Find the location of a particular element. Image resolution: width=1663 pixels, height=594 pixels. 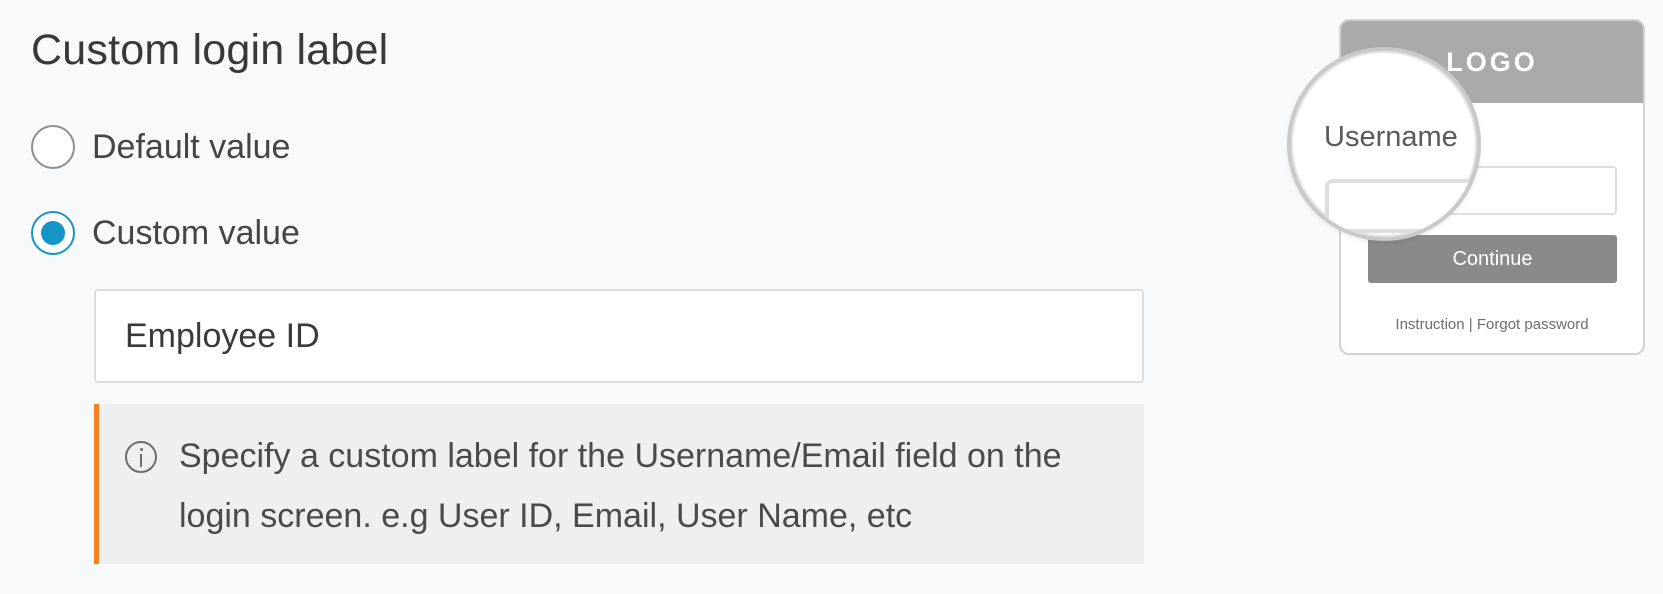

preview-forgot-password-link: Forgot password is located at coordinates (1533, 324).